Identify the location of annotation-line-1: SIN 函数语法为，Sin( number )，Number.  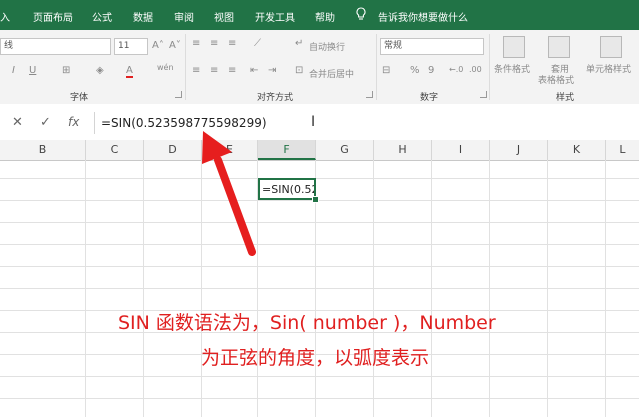
(307, 323).